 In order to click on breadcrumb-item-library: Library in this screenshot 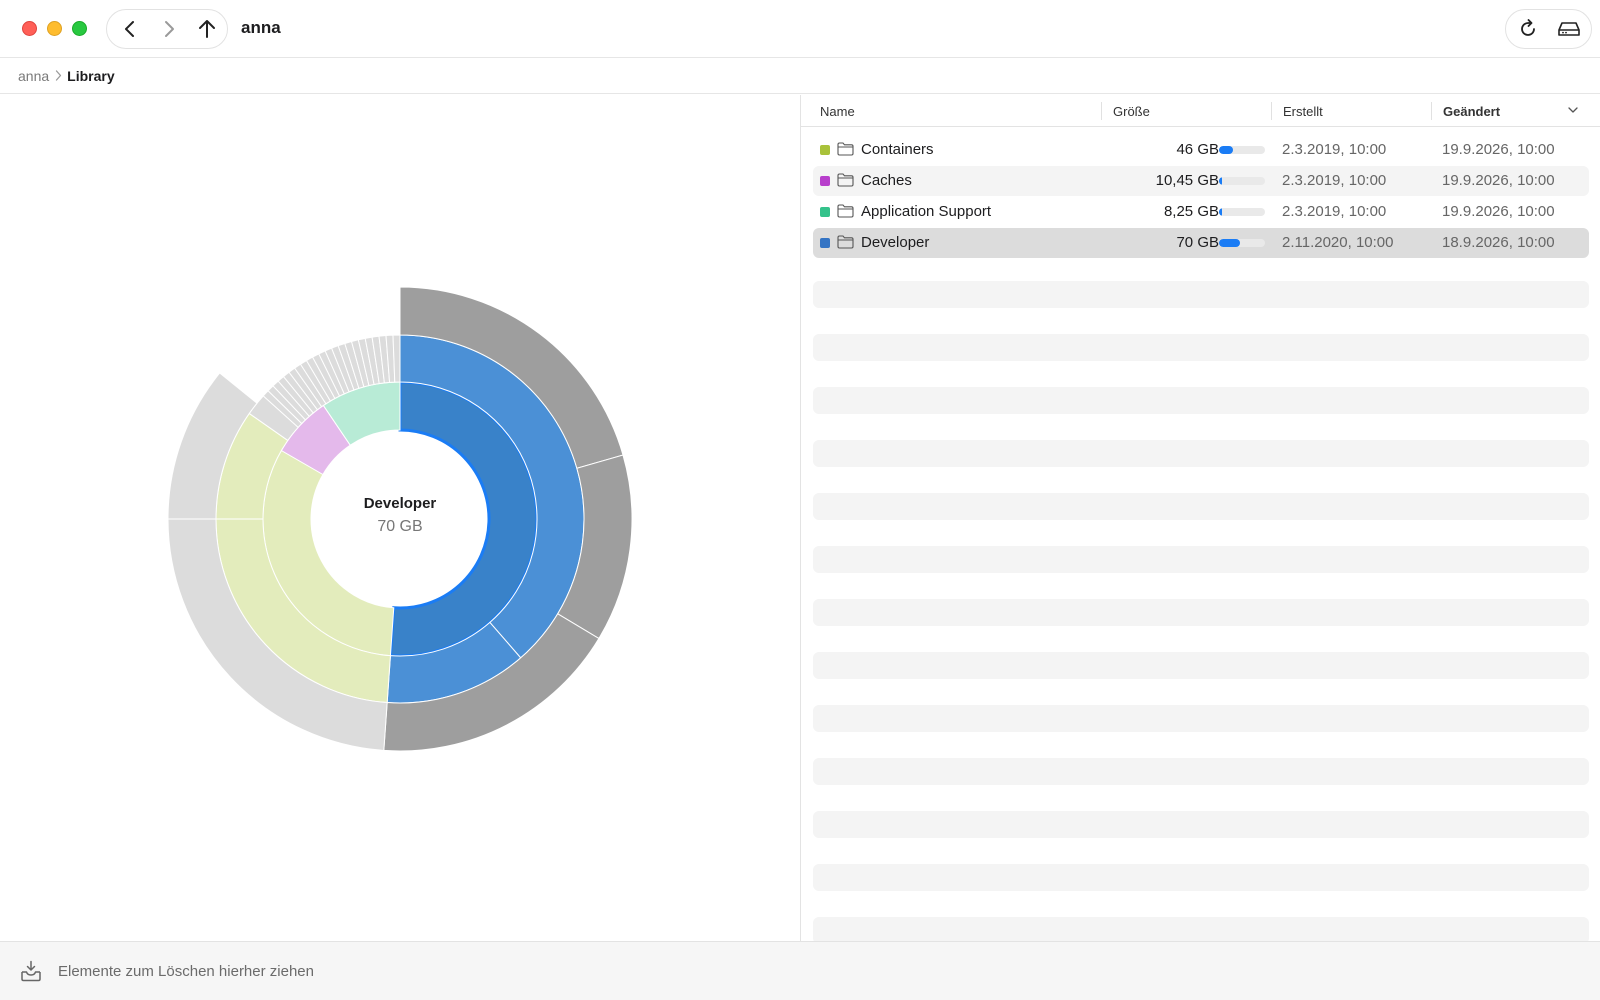, I will do `click(90, 76)`.